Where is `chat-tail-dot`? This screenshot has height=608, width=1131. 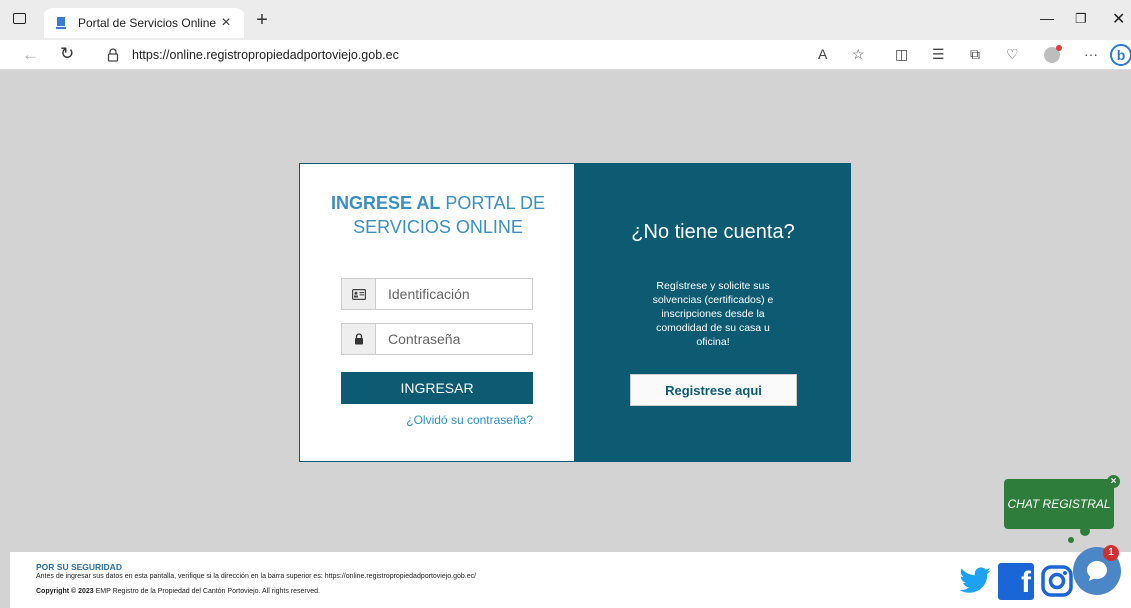 chat-tail-dot is located at coordinates (1085, 531).